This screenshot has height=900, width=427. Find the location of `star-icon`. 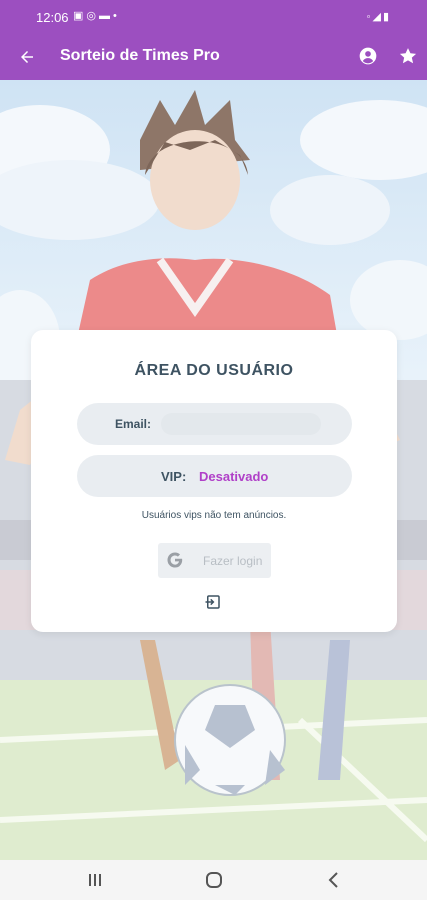

star-icon is located at coordinates (408, 56).